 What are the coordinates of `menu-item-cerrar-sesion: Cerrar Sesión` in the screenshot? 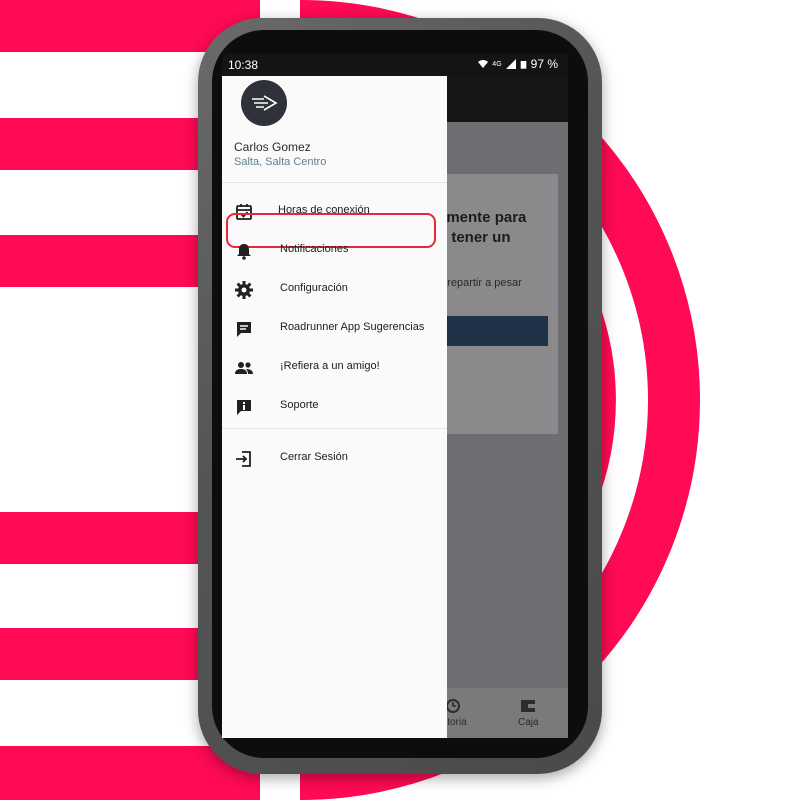 It's located at (334, 459).